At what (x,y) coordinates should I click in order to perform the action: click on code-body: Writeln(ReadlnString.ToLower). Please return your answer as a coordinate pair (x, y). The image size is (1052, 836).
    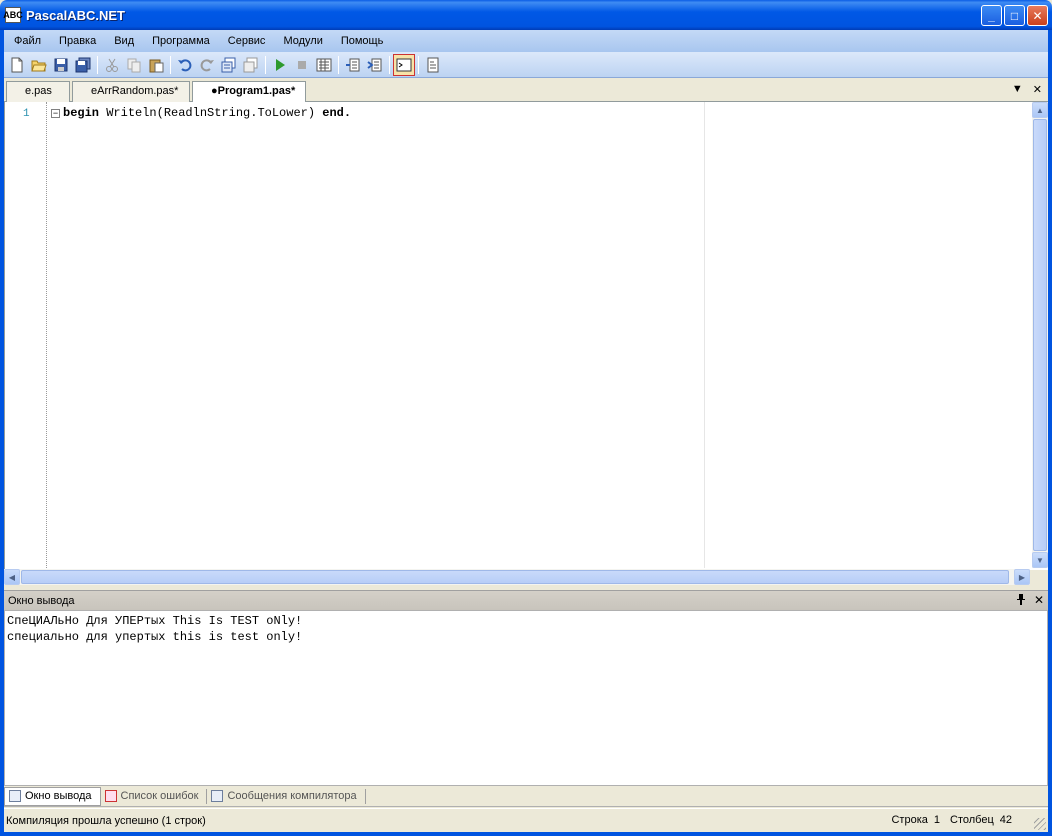
    Looking at the image, I should click on (211, 113).